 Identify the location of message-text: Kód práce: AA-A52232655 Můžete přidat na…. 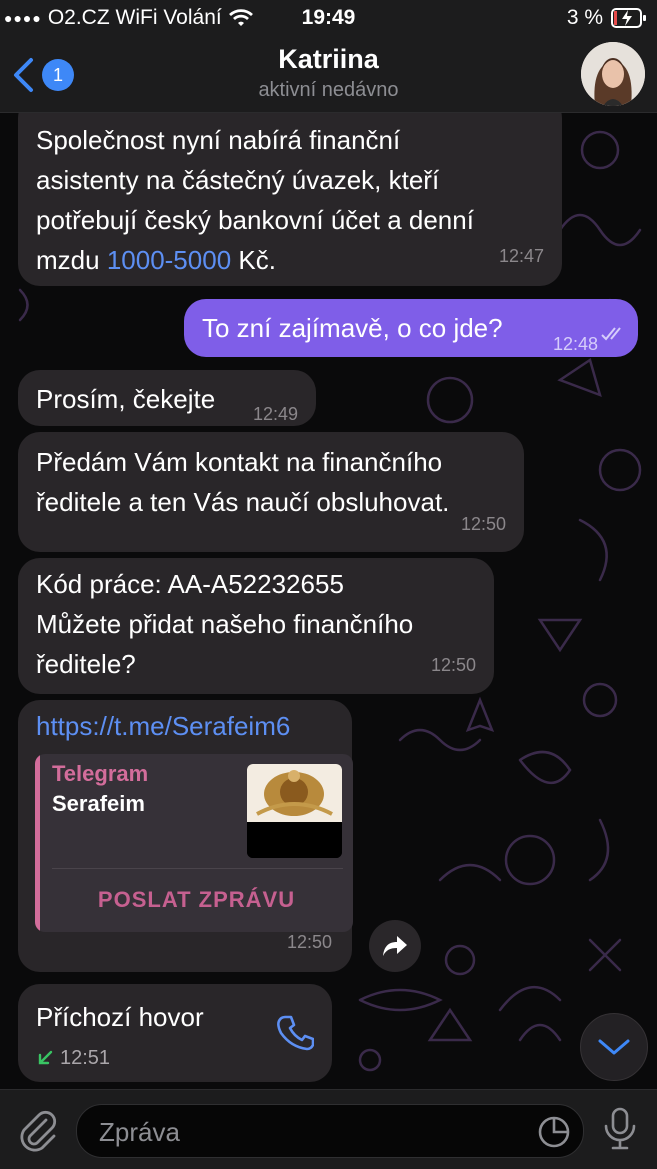
(225, 624).